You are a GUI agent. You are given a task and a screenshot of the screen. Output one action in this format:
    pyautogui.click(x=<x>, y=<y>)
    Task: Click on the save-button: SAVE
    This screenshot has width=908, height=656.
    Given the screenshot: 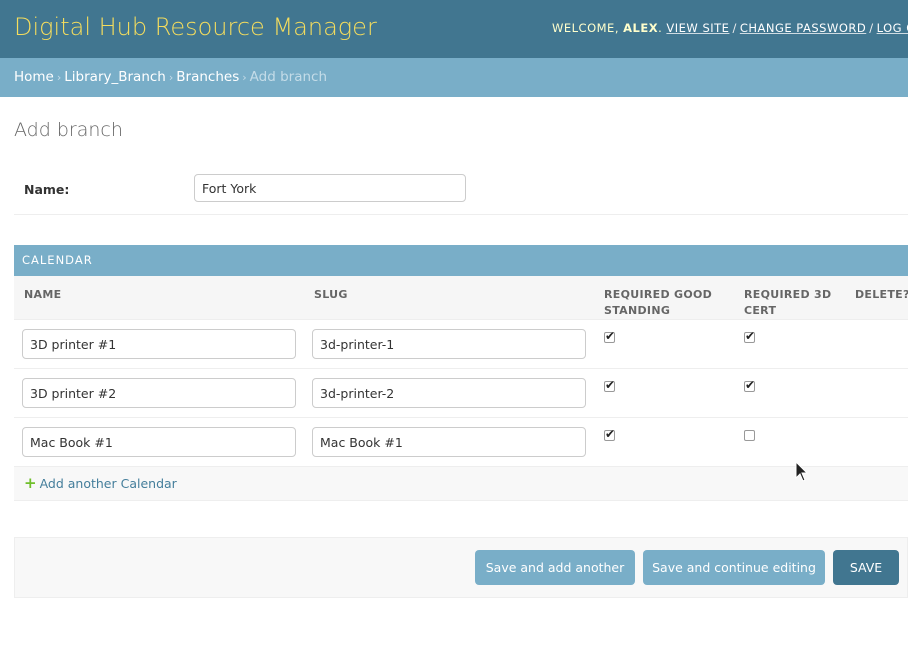 What is the action you would take?
    pyautogui.click(x=866, y=567)
    